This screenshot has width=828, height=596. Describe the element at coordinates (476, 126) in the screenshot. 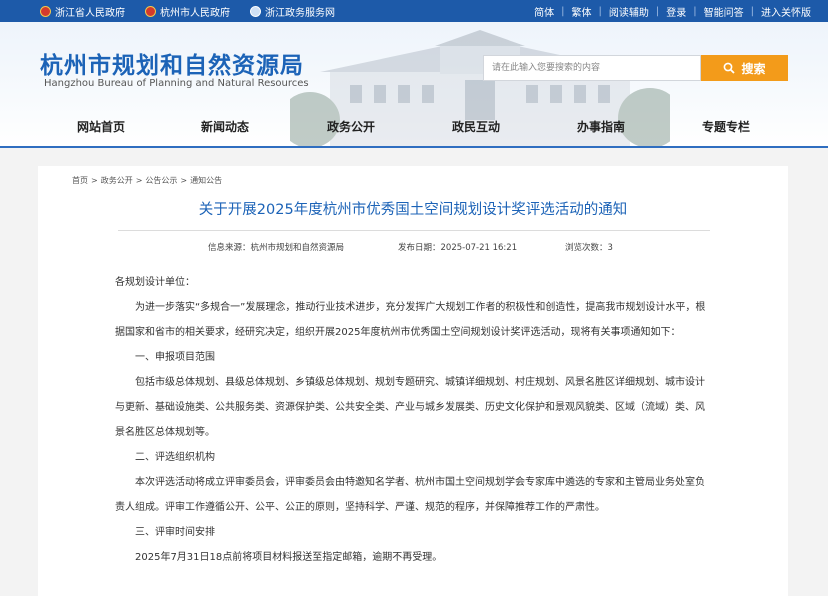

I see `nav-interaction: 政民互动` at that location.